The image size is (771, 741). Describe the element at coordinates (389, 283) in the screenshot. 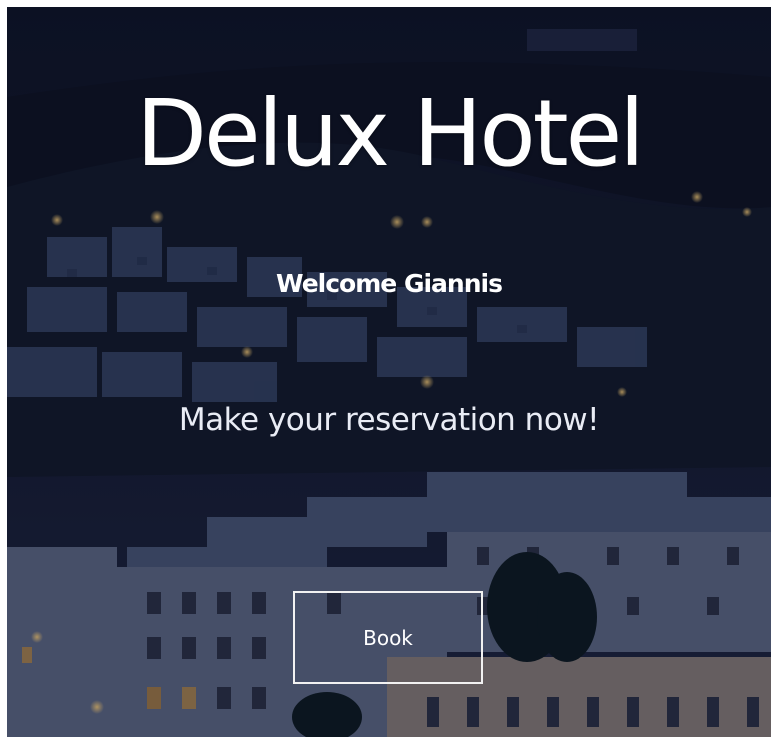

I see `welcome-message: Welcome Giannis` at that location.